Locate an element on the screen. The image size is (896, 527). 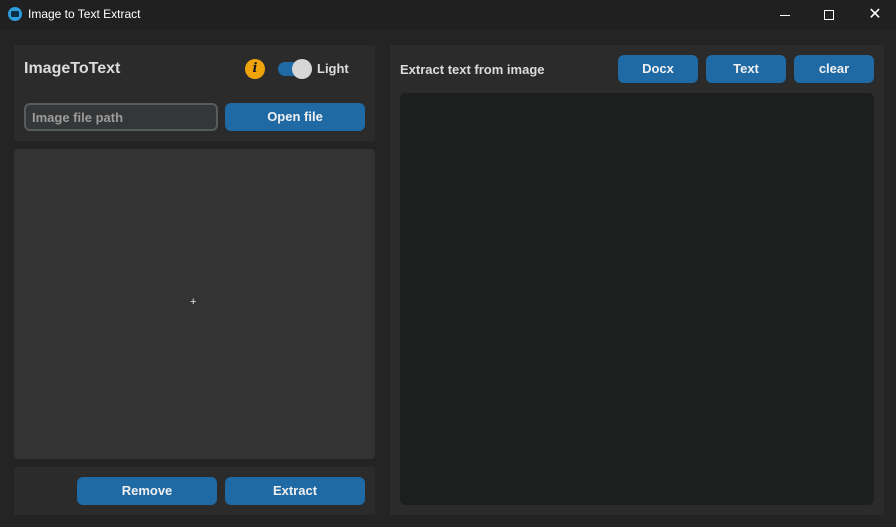
maximize-button is located at coordinates (829, 15).